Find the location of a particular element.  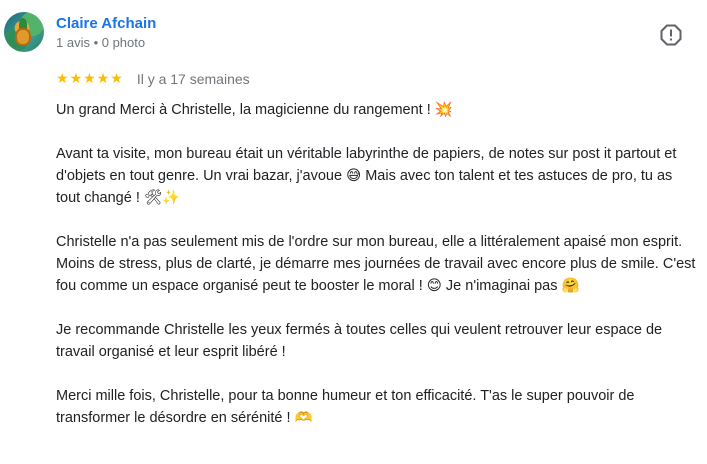

rating-row: ★ ★ ★ ★ ★ Il y a 17 semaines is located at coordinates (153, 79).